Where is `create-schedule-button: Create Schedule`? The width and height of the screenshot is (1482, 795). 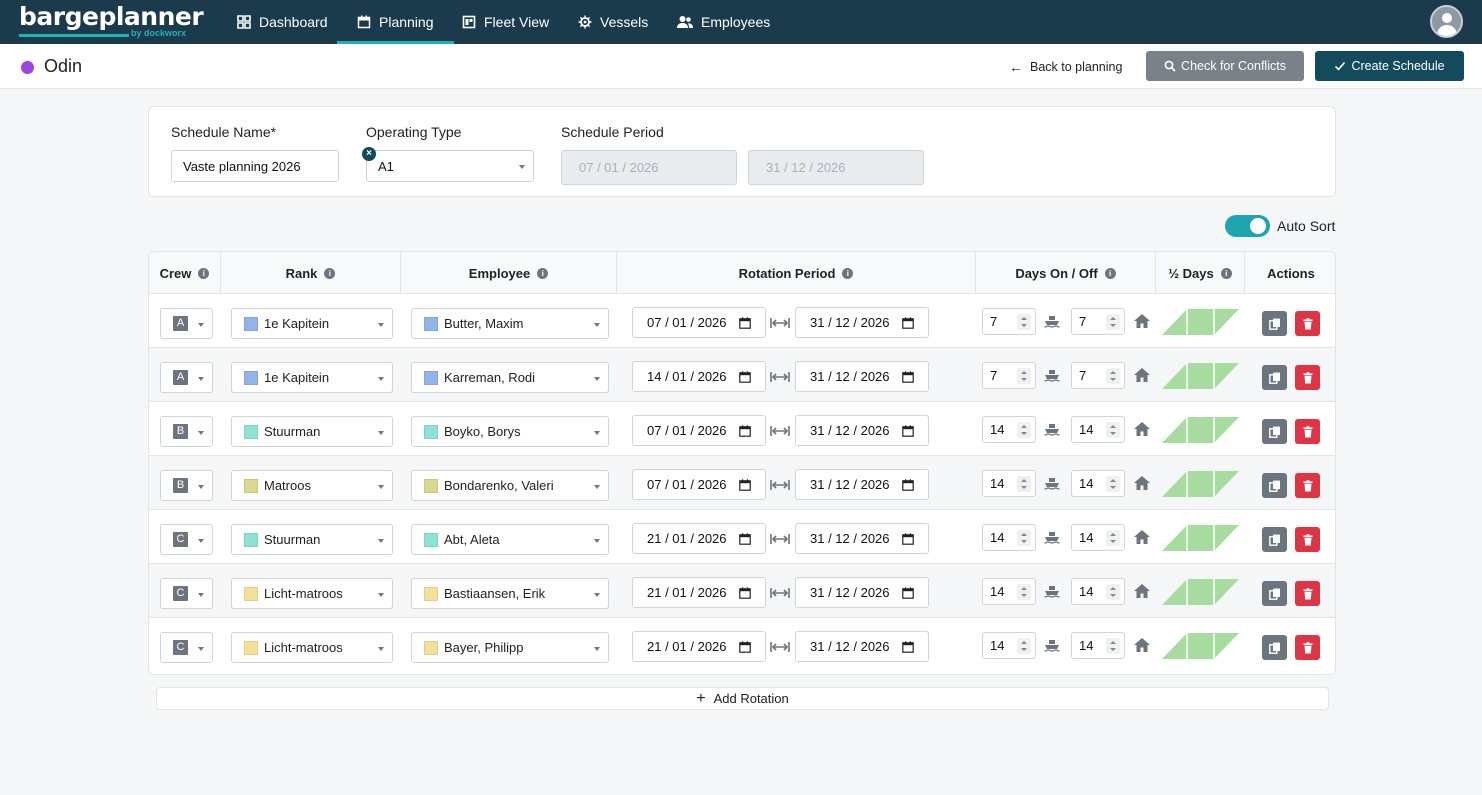
create-schedule-button: Create Schedule is located at coordinates (1389, 66).